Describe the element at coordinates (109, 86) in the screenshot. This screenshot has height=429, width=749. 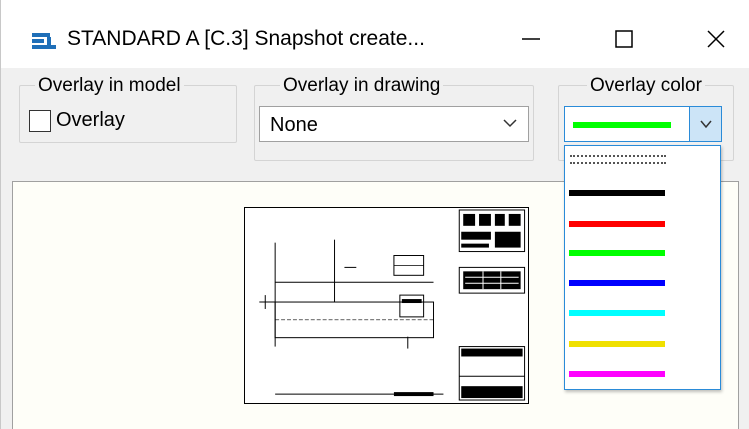
I see `overlay-in-model-legend: Overlay in model` at that location.